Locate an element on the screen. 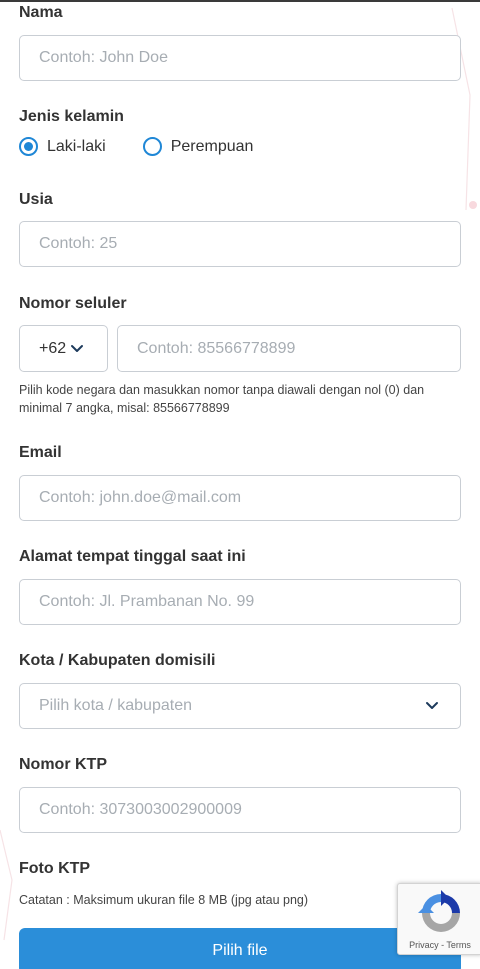  radio-unchecked-icon is located at coordinates (152, 146).